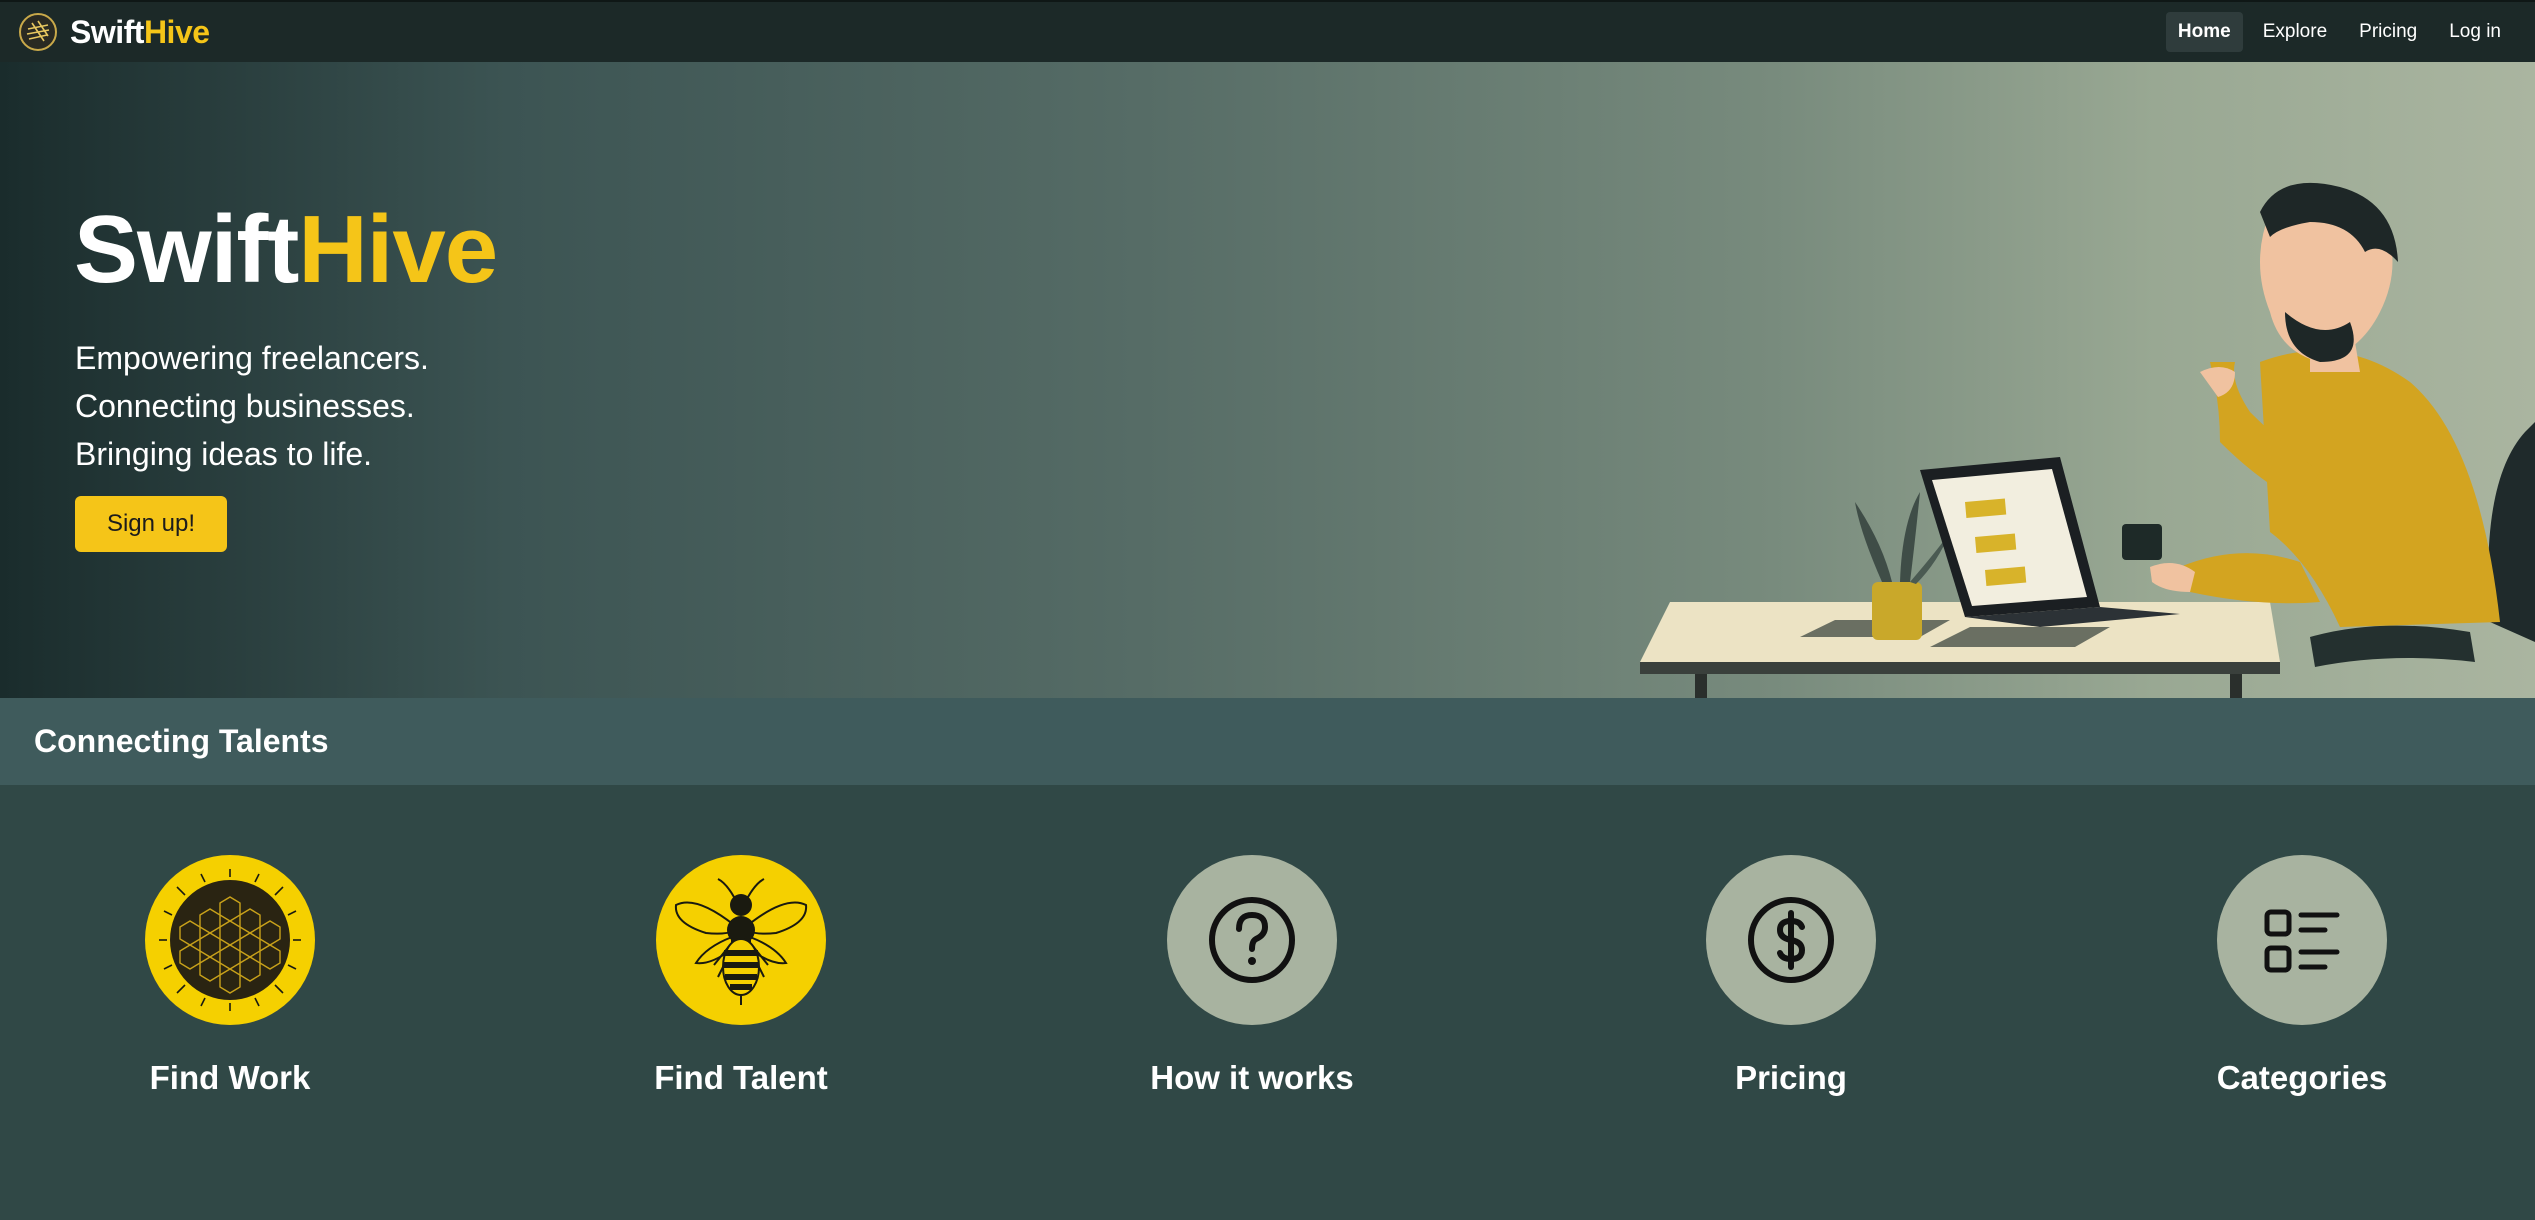  What do you see at coordinates (1252, 1077) in the screenshot?
I see `feature-label: How it works` at bounding box center [1252, 1077].